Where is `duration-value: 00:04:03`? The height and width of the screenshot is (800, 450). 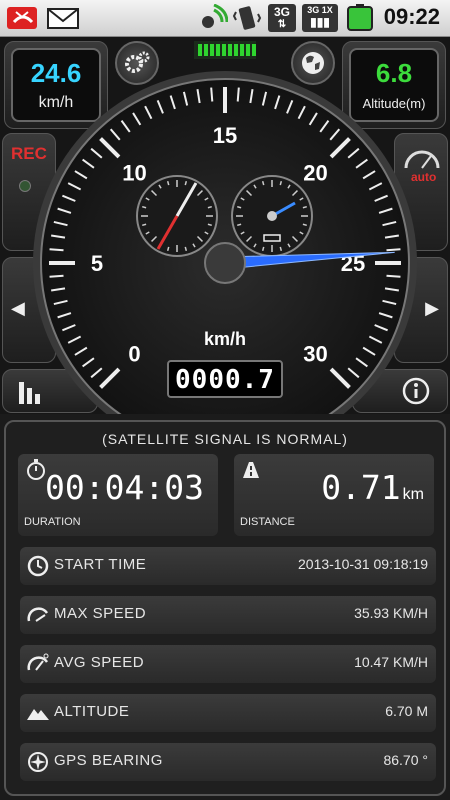
duration-value: 00:04:03 is located at coordinates (124, 487).